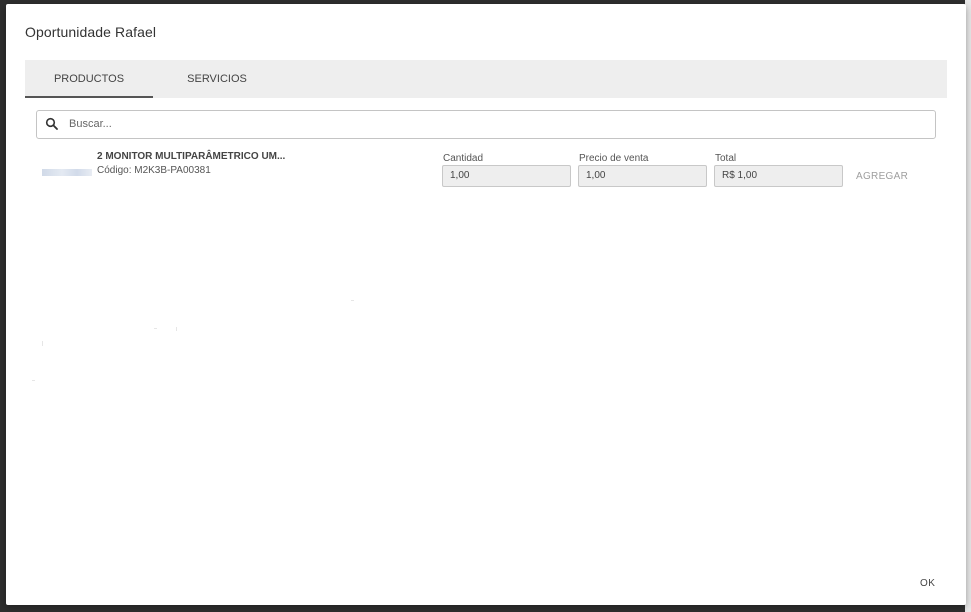 This screenshot has width=971, height=612. I want to click on price-field: Precio de venta 1,00, so click(642, 169).